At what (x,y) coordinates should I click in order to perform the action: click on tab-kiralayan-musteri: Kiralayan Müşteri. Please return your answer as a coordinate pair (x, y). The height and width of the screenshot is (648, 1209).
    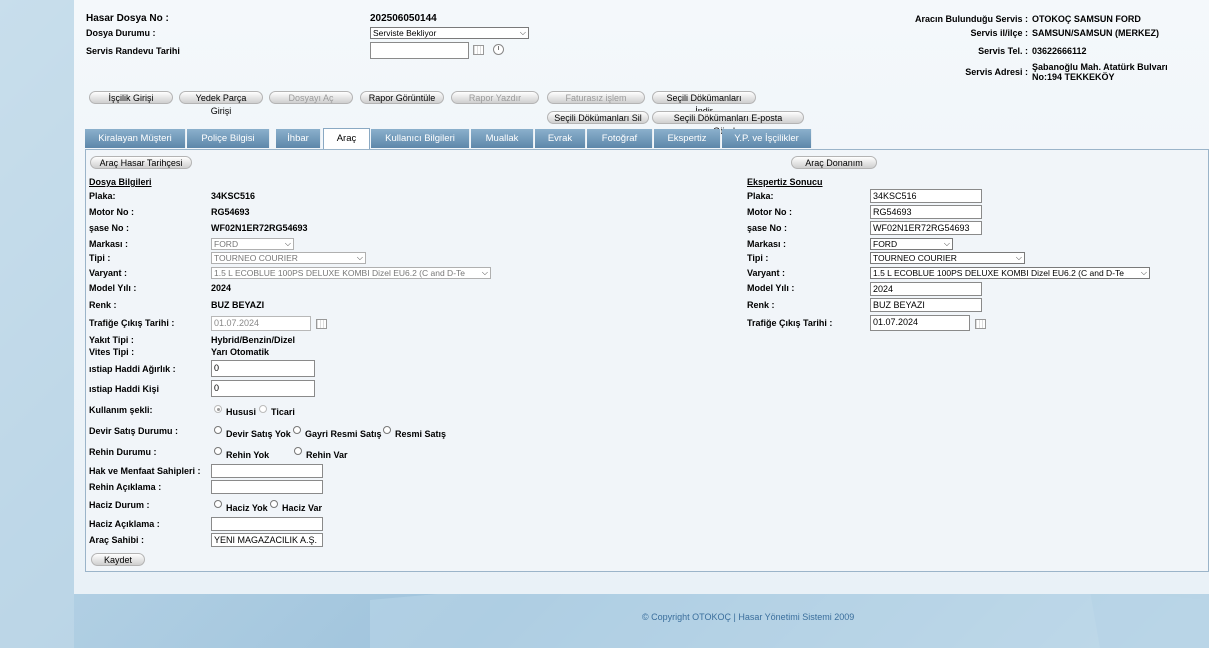
    Looking at the image, I should click on (135, 138).